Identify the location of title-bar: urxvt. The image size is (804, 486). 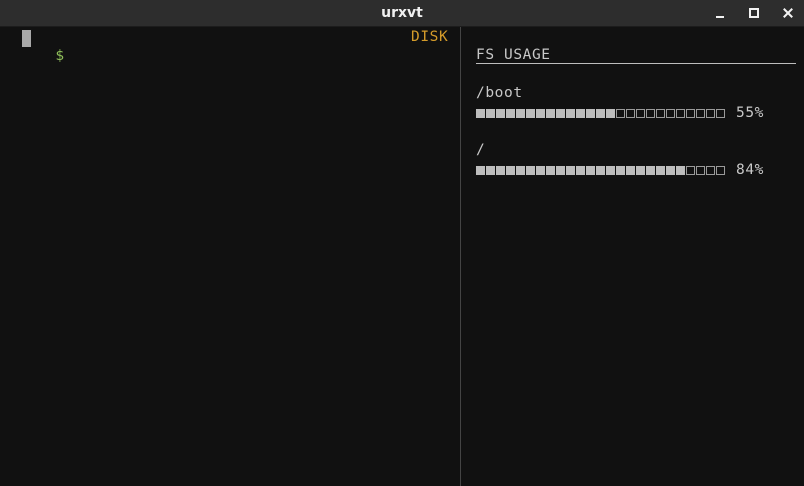
(402, 13).